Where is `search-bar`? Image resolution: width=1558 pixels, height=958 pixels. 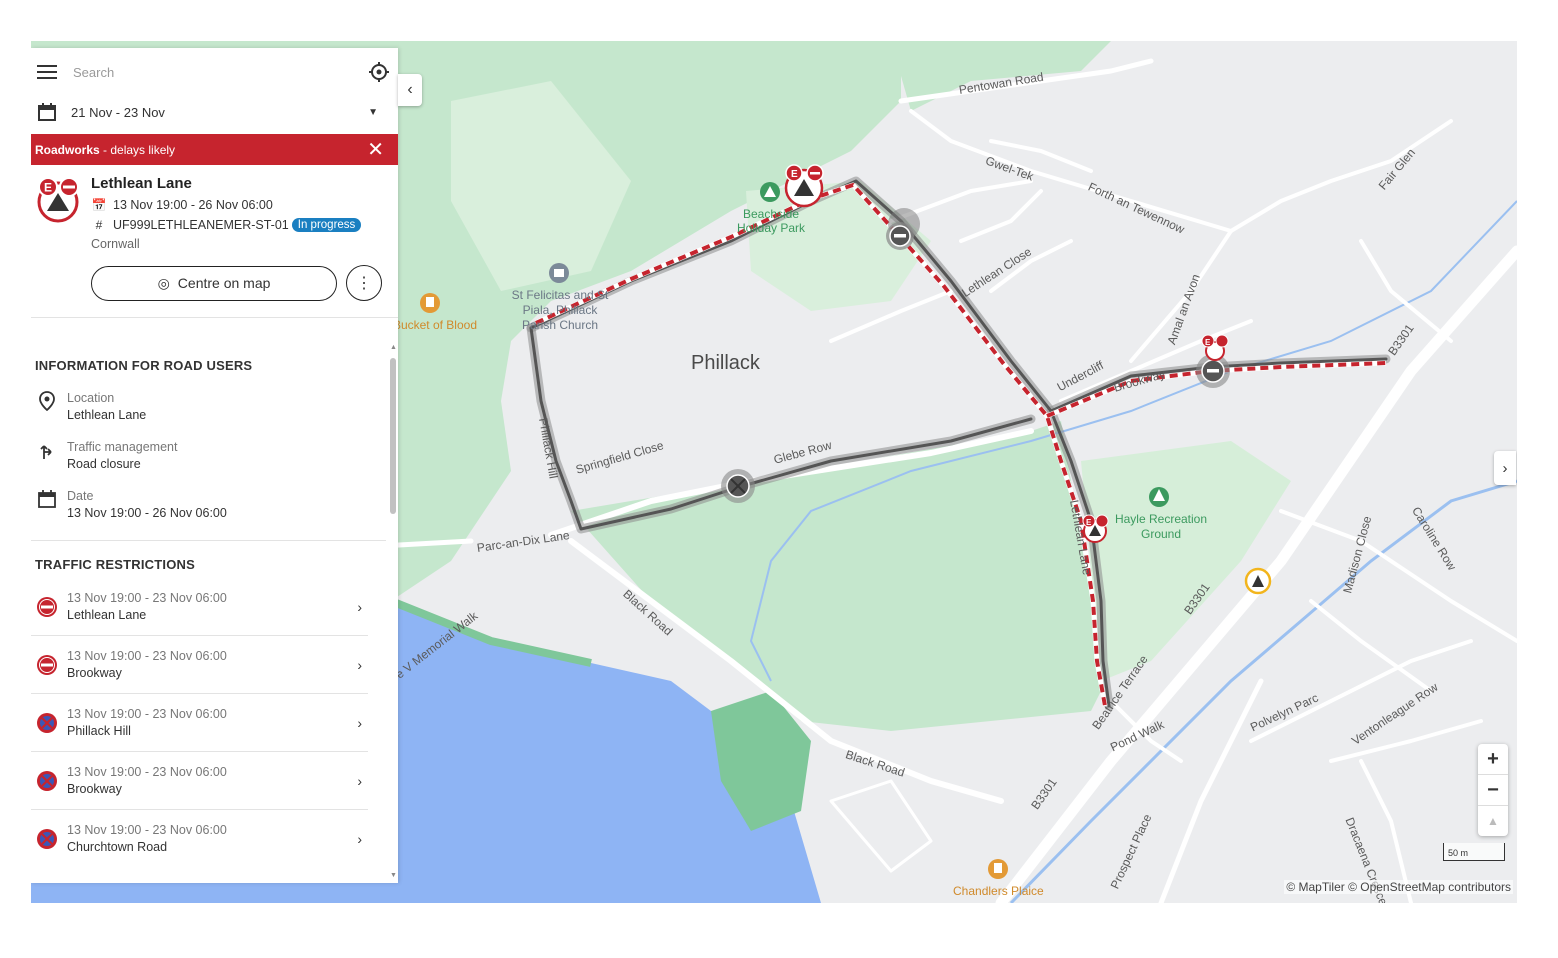
search-bar is located at coordinates (214, 72).